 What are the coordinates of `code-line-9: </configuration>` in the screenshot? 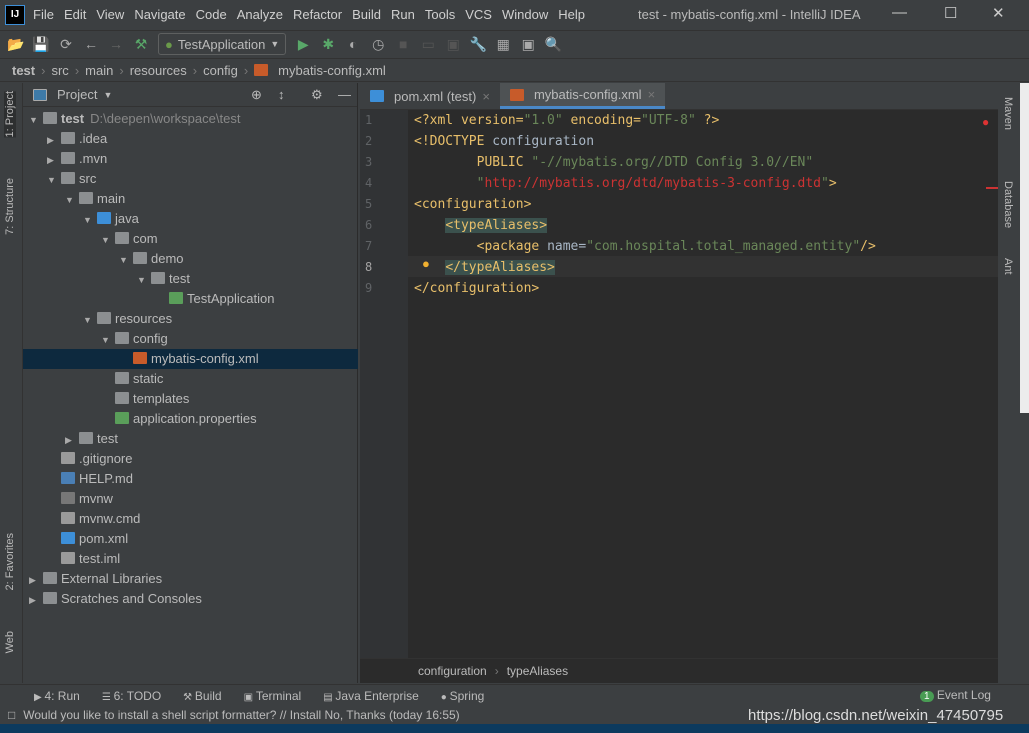 It's located at (476, 288).